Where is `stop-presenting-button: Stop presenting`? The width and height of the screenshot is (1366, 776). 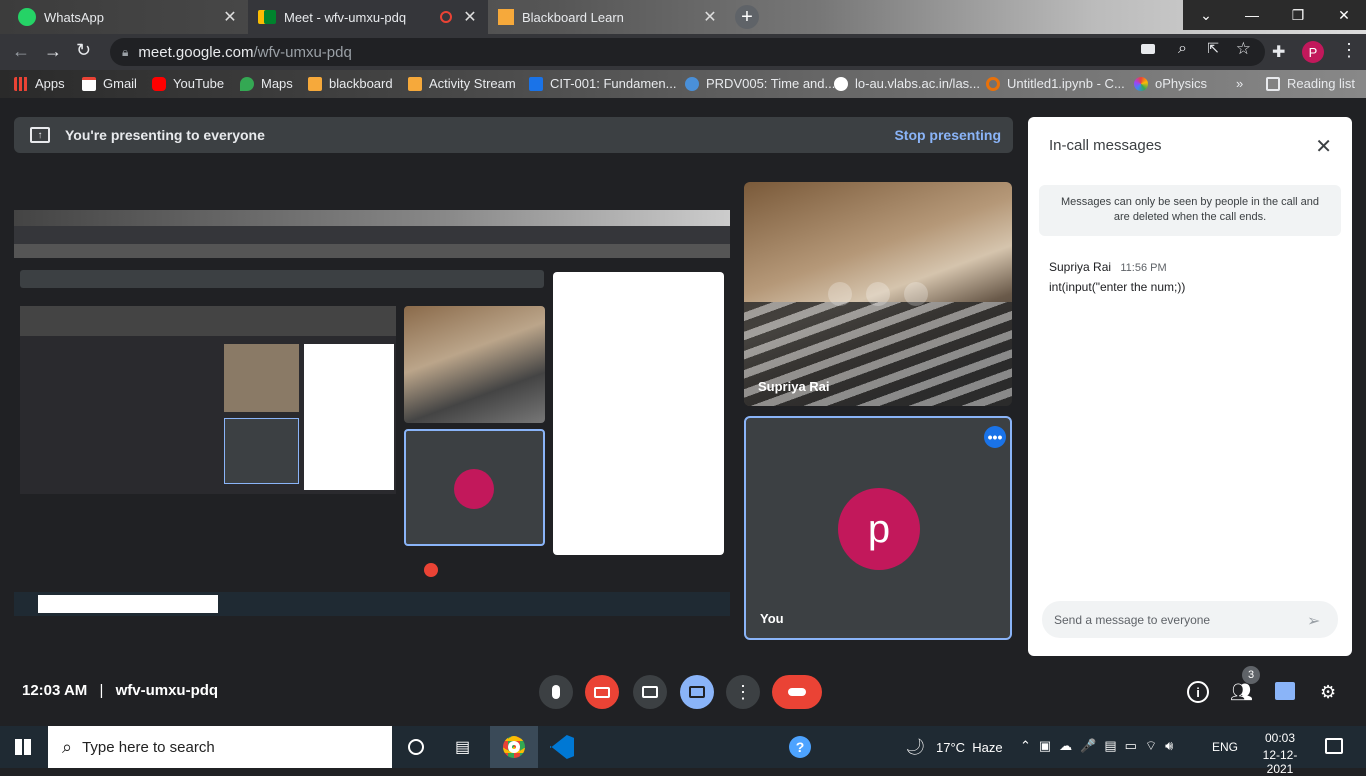 stop-presenting-button: Stop presenting is located at coordinates (947, 135).